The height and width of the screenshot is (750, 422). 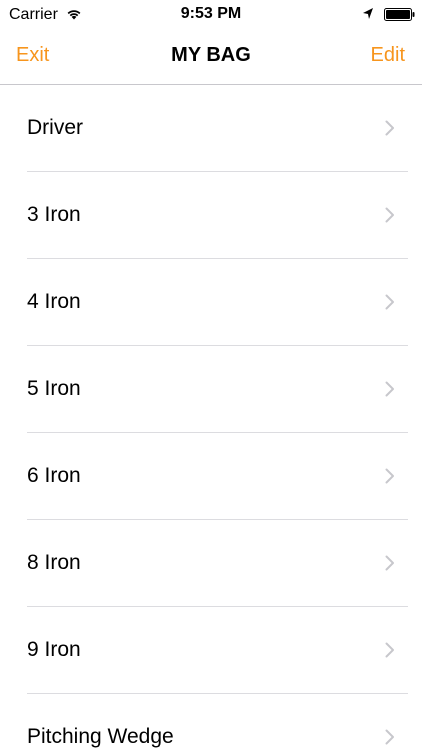 I want to click on navigation-bar: Exit MY BAG Edit, so click(x=211, y=57).